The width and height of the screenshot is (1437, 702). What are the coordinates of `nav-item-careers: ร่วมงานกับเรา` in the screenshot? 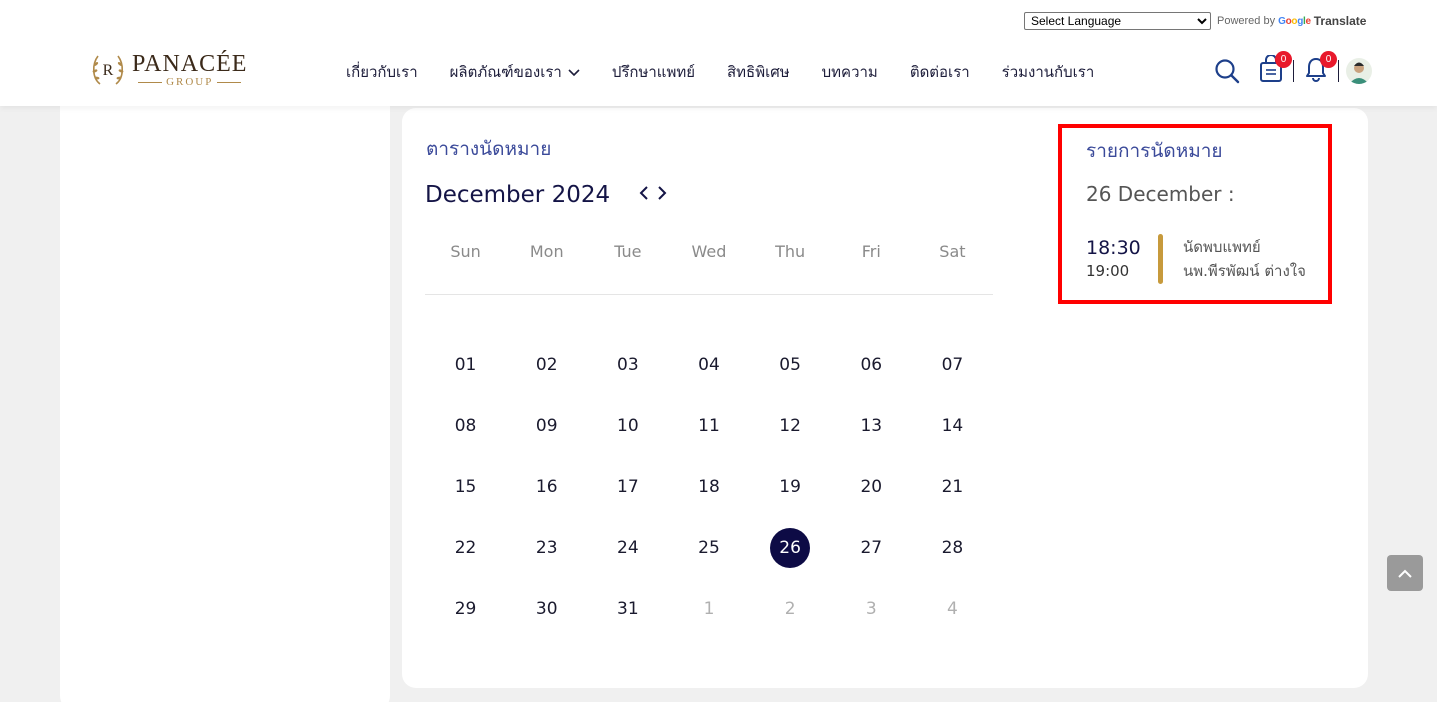 It's located at (1048, 72).